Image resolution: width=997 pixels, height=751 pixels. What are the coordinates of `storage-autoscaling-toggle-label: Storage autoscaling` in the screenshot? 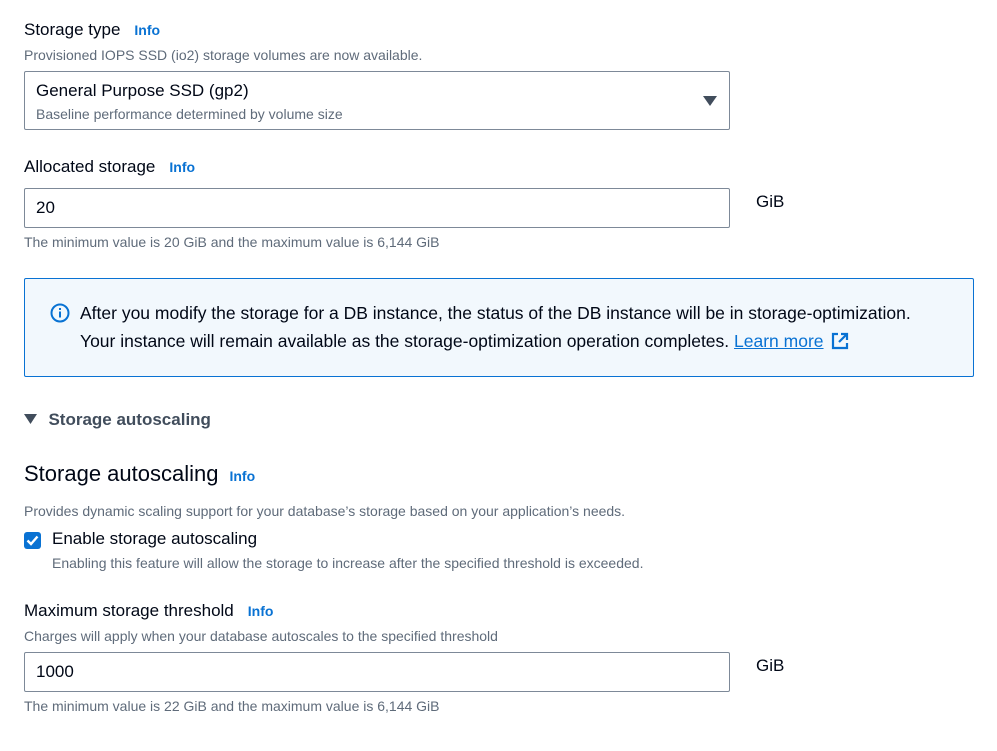 It's located at (129, 419).